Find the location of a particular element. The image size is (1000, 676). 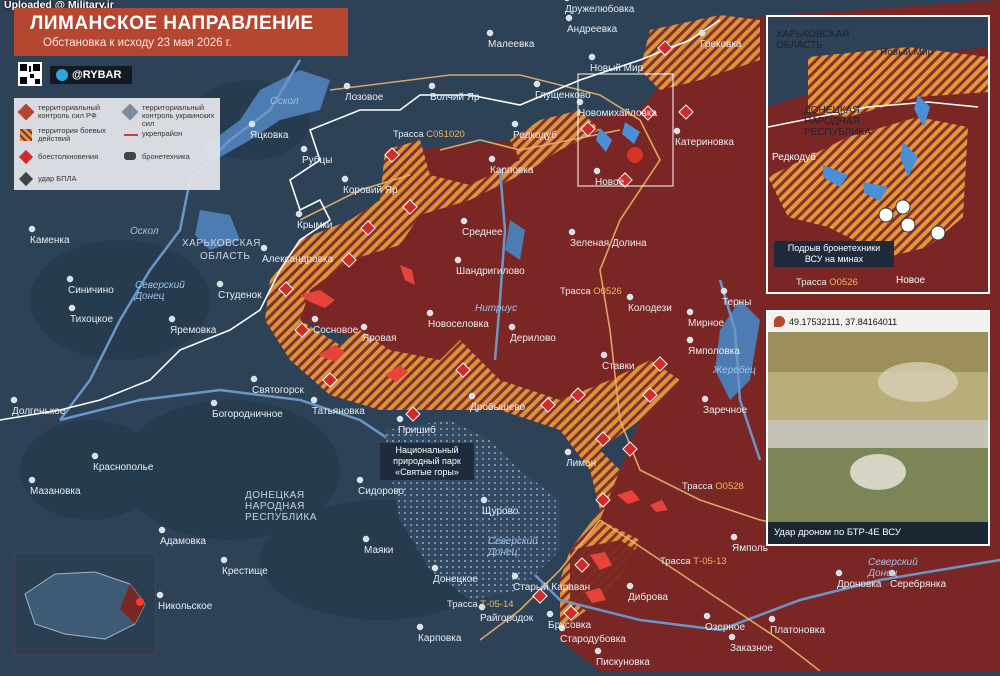

road-label: Трасса О0528 is located at coordinates (713, 486).